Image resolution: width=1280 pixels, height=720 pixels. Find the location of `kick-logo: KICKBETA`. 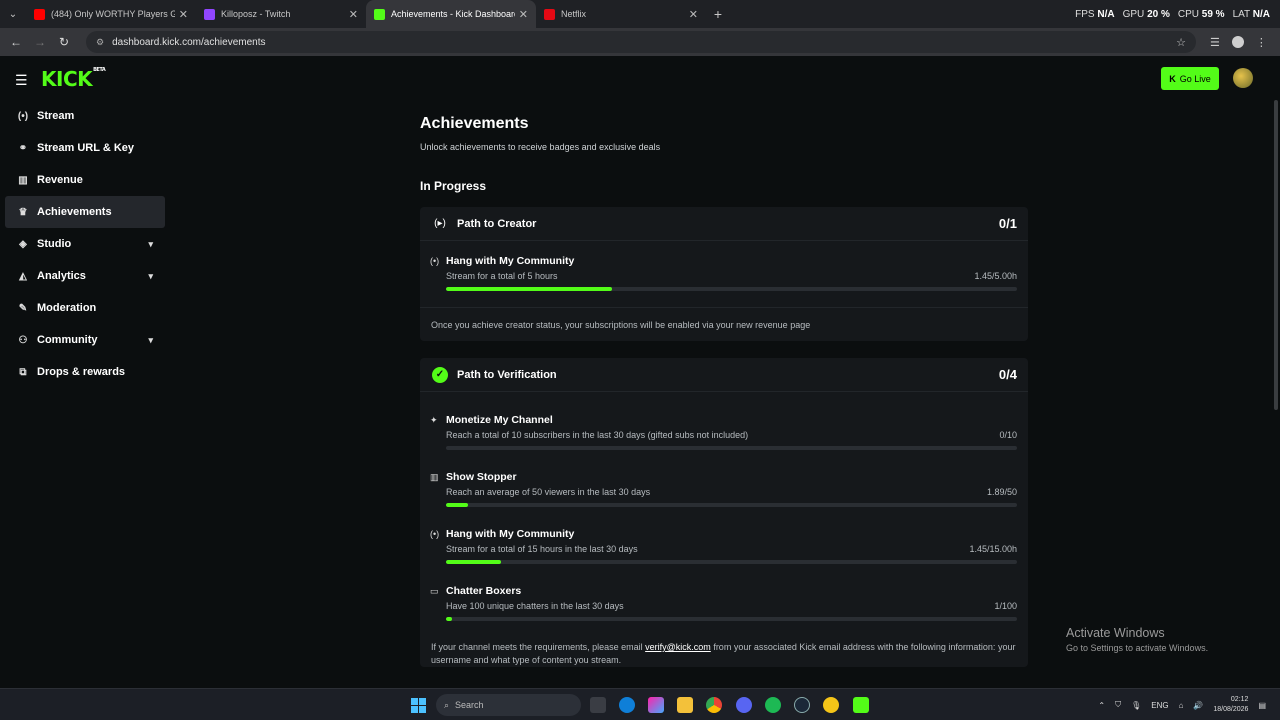

kick-logo: KICKBETA is located at coordinates (73, 79).